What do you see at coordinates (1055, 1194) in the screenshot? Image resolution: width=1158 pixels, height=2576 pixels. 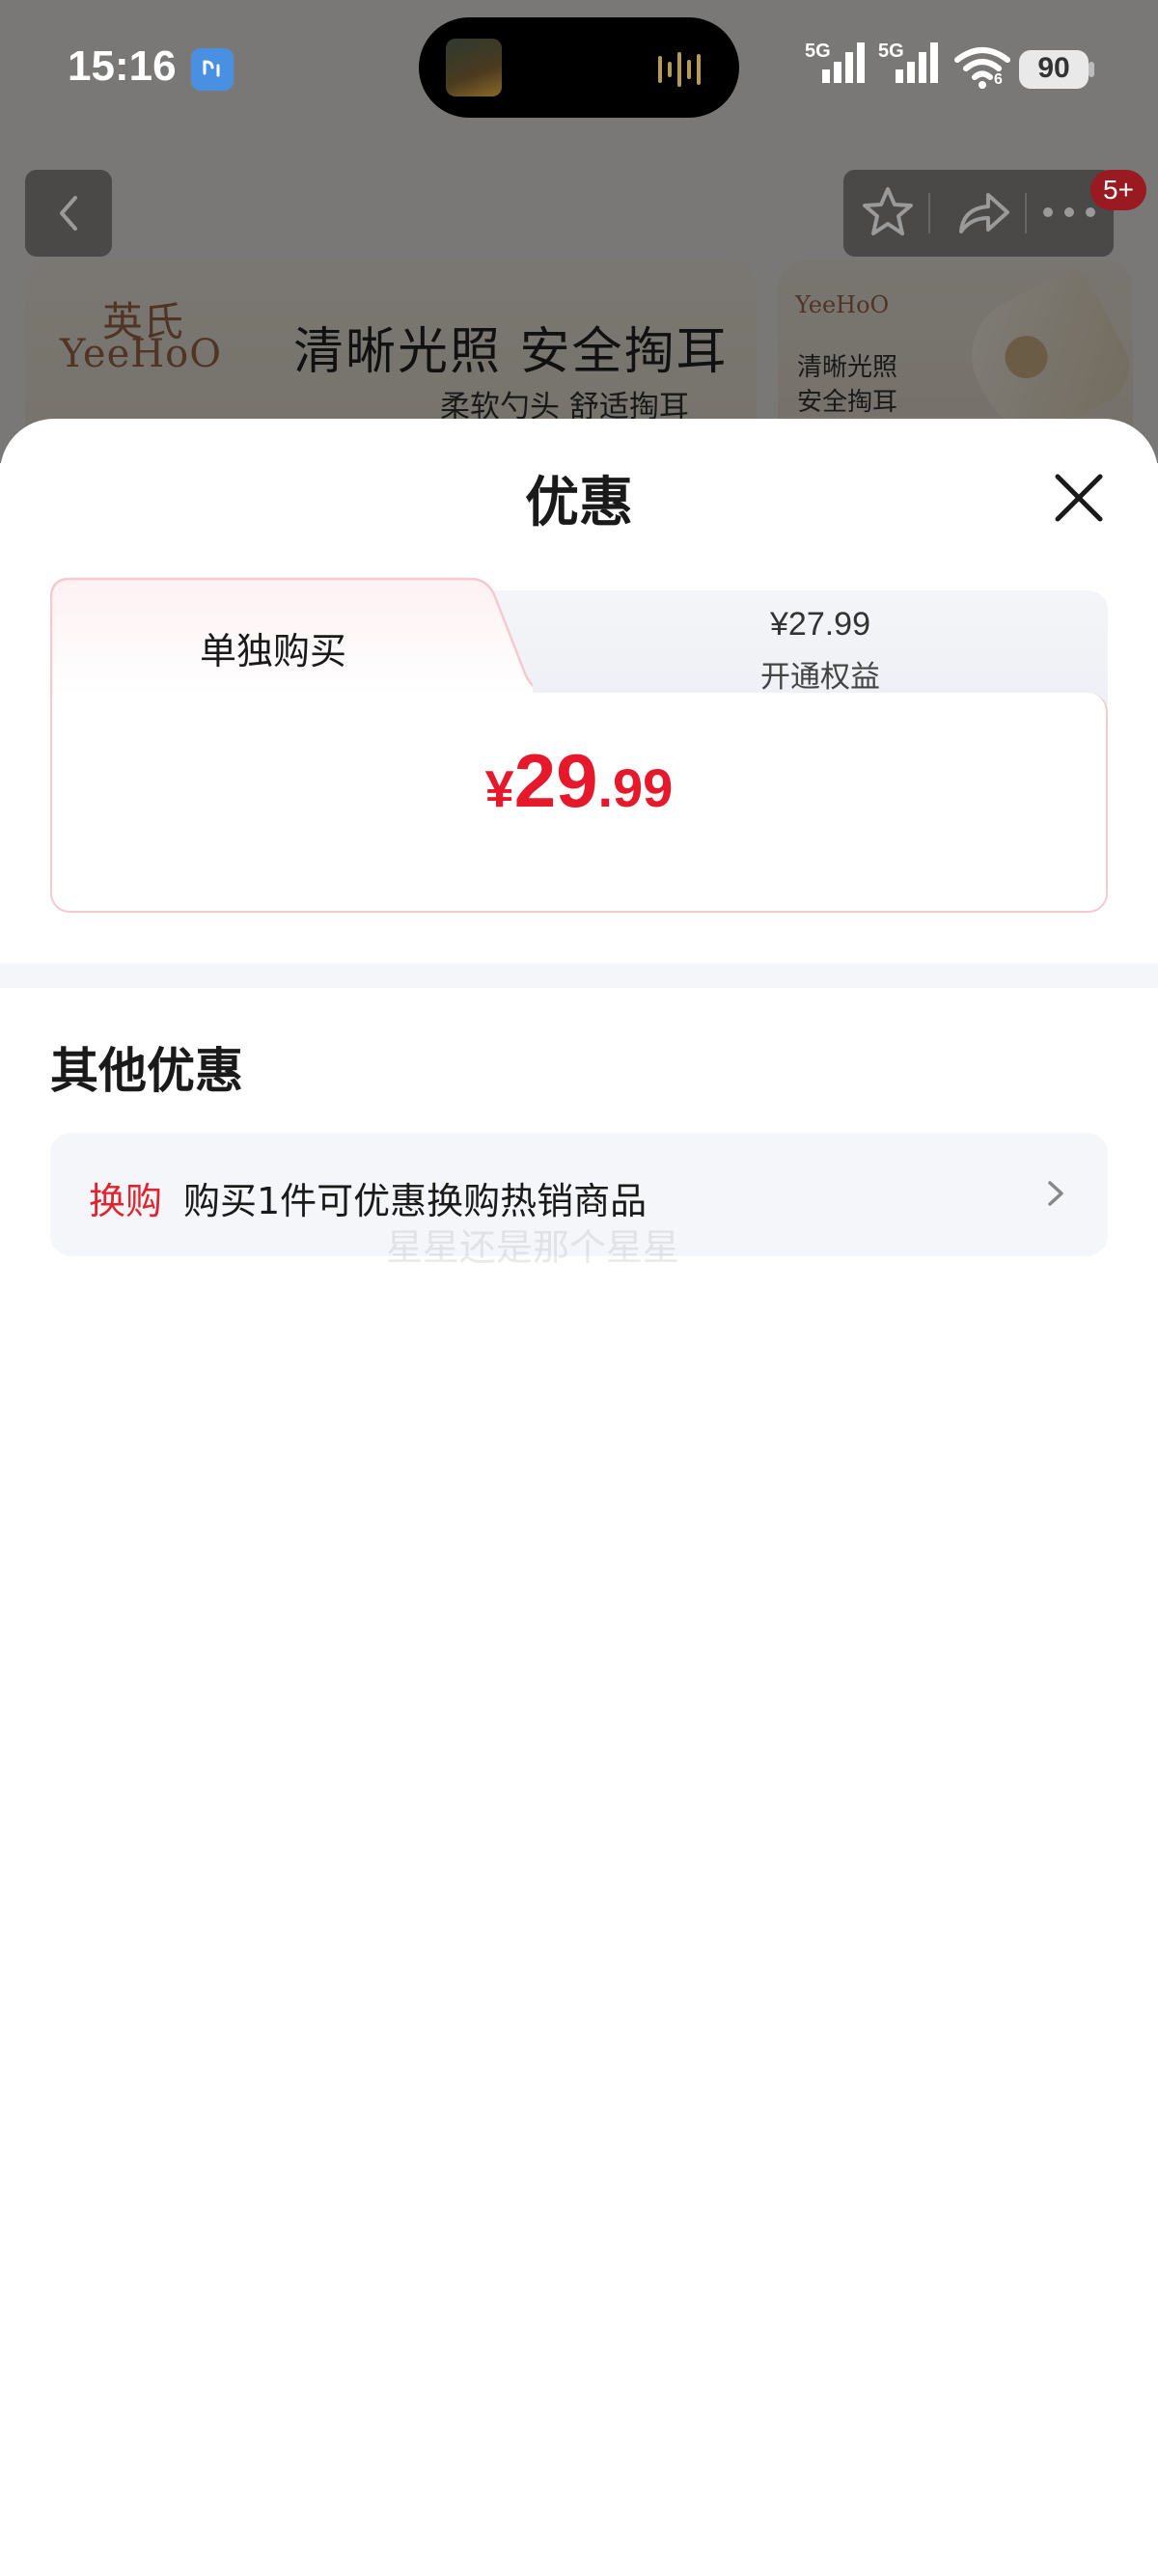 I see `chevron-right-icon` at bounding box center [1055, 1194].